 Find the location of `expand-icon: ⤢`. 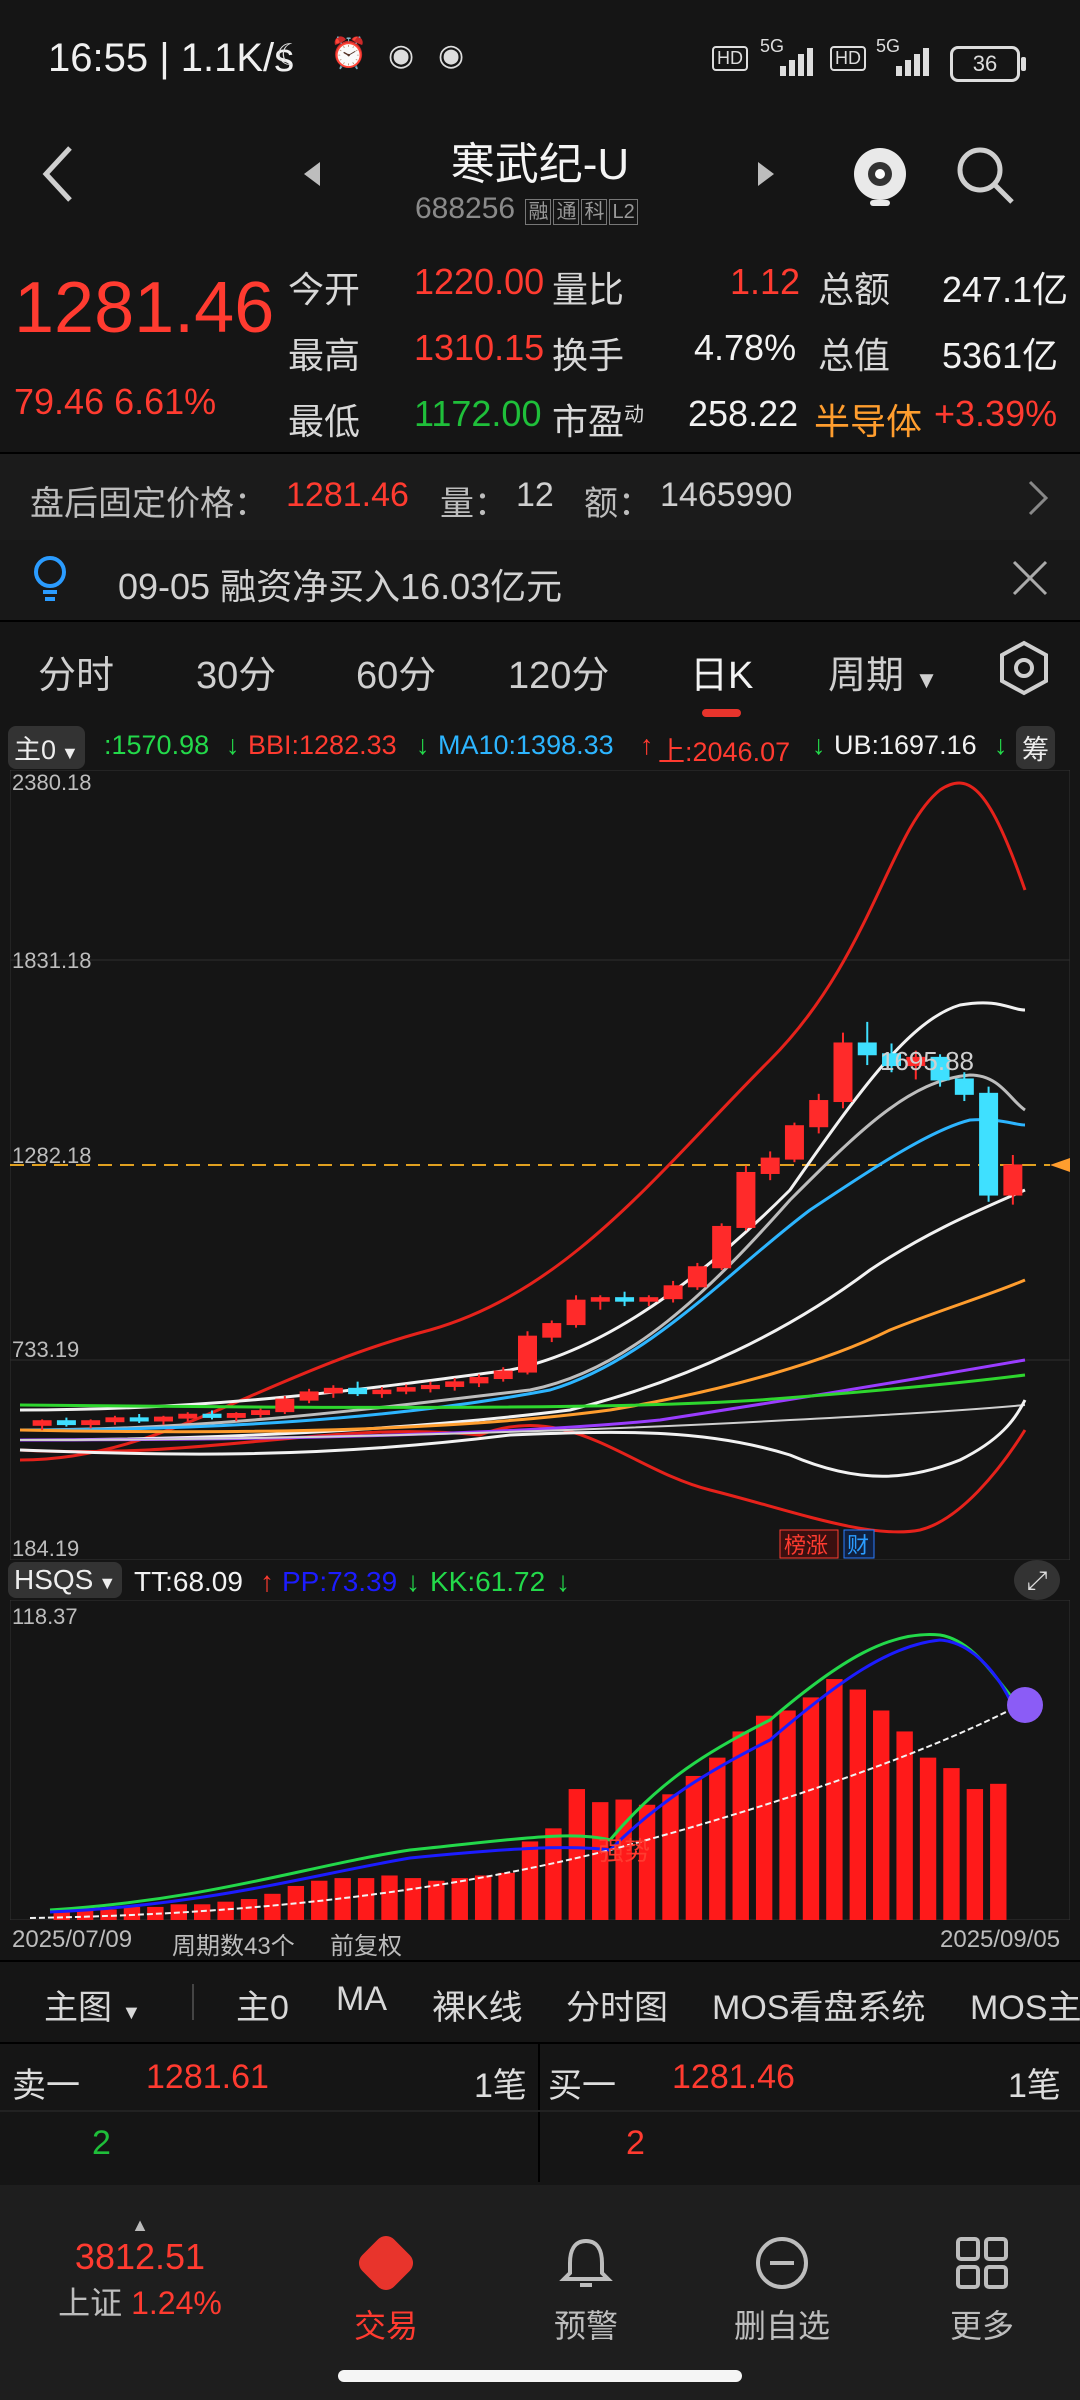

expand-icon: ⤢ is located at coordinates (1037, 1580).